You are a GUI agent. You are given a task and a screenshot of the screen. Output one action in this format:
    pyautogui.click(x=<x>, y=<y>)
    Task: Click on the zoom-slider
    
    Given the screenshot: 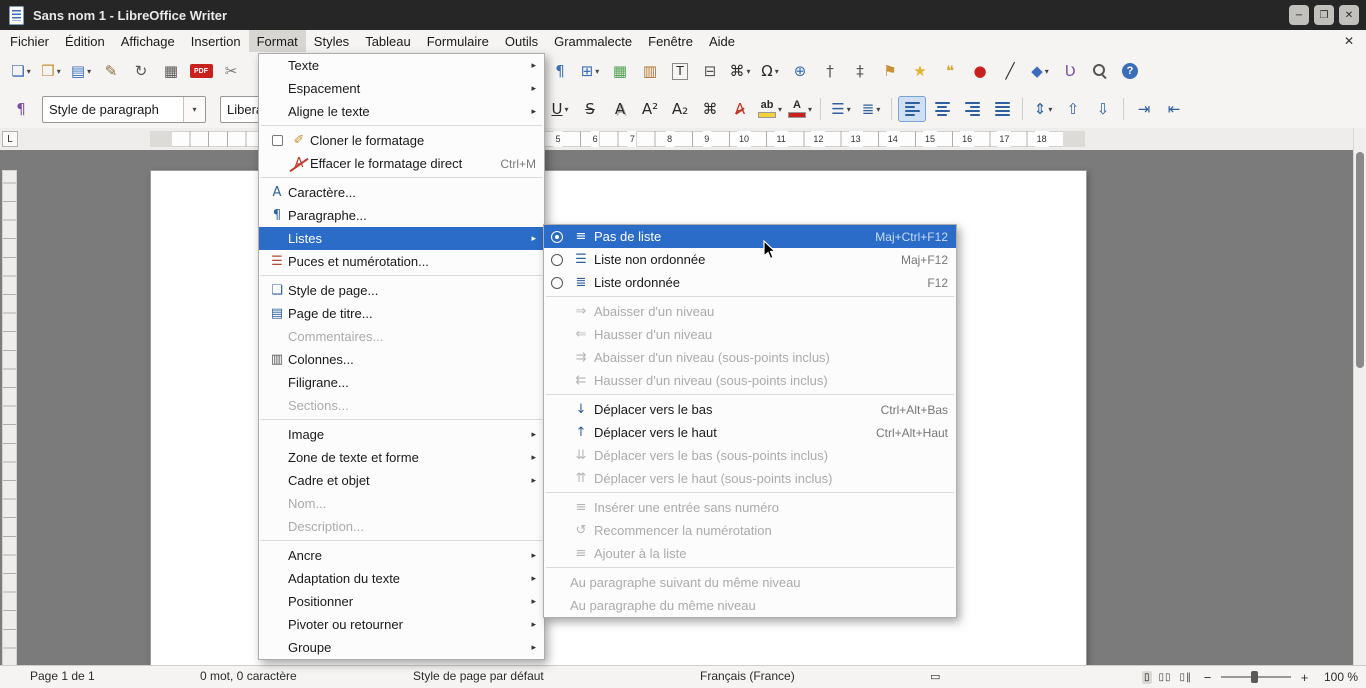 What is the action you would take?
    pyautogui.click(x=1256, y=677)
    